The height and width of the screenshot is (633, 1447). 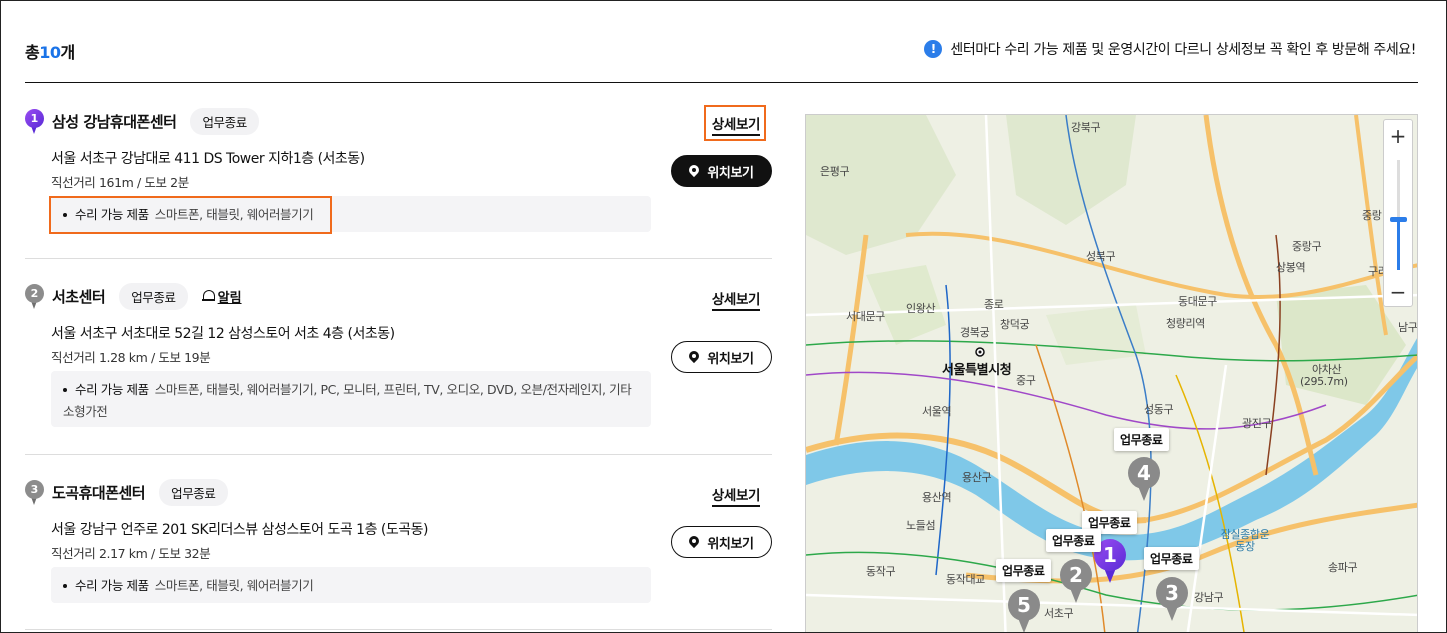 I want to click on zoom-control: + −, so click(x=1398, y=213).